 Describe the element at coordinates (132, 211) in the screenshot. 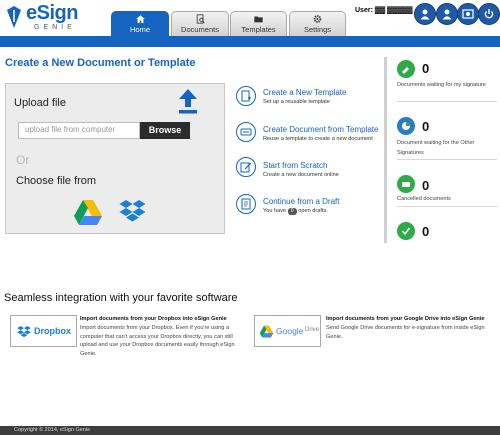

I see `dropbox-icon` at that location.